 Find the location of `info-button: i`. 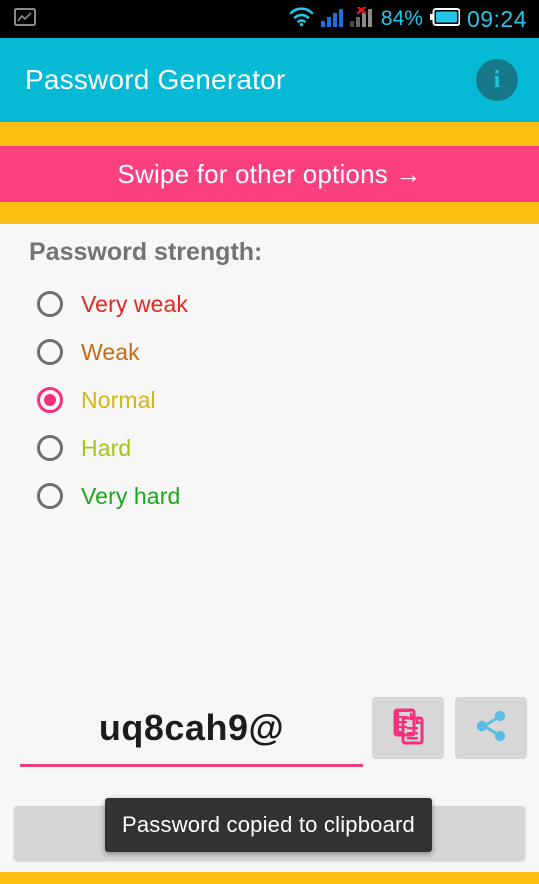

info-button: i is located at coordinates (497, 80).